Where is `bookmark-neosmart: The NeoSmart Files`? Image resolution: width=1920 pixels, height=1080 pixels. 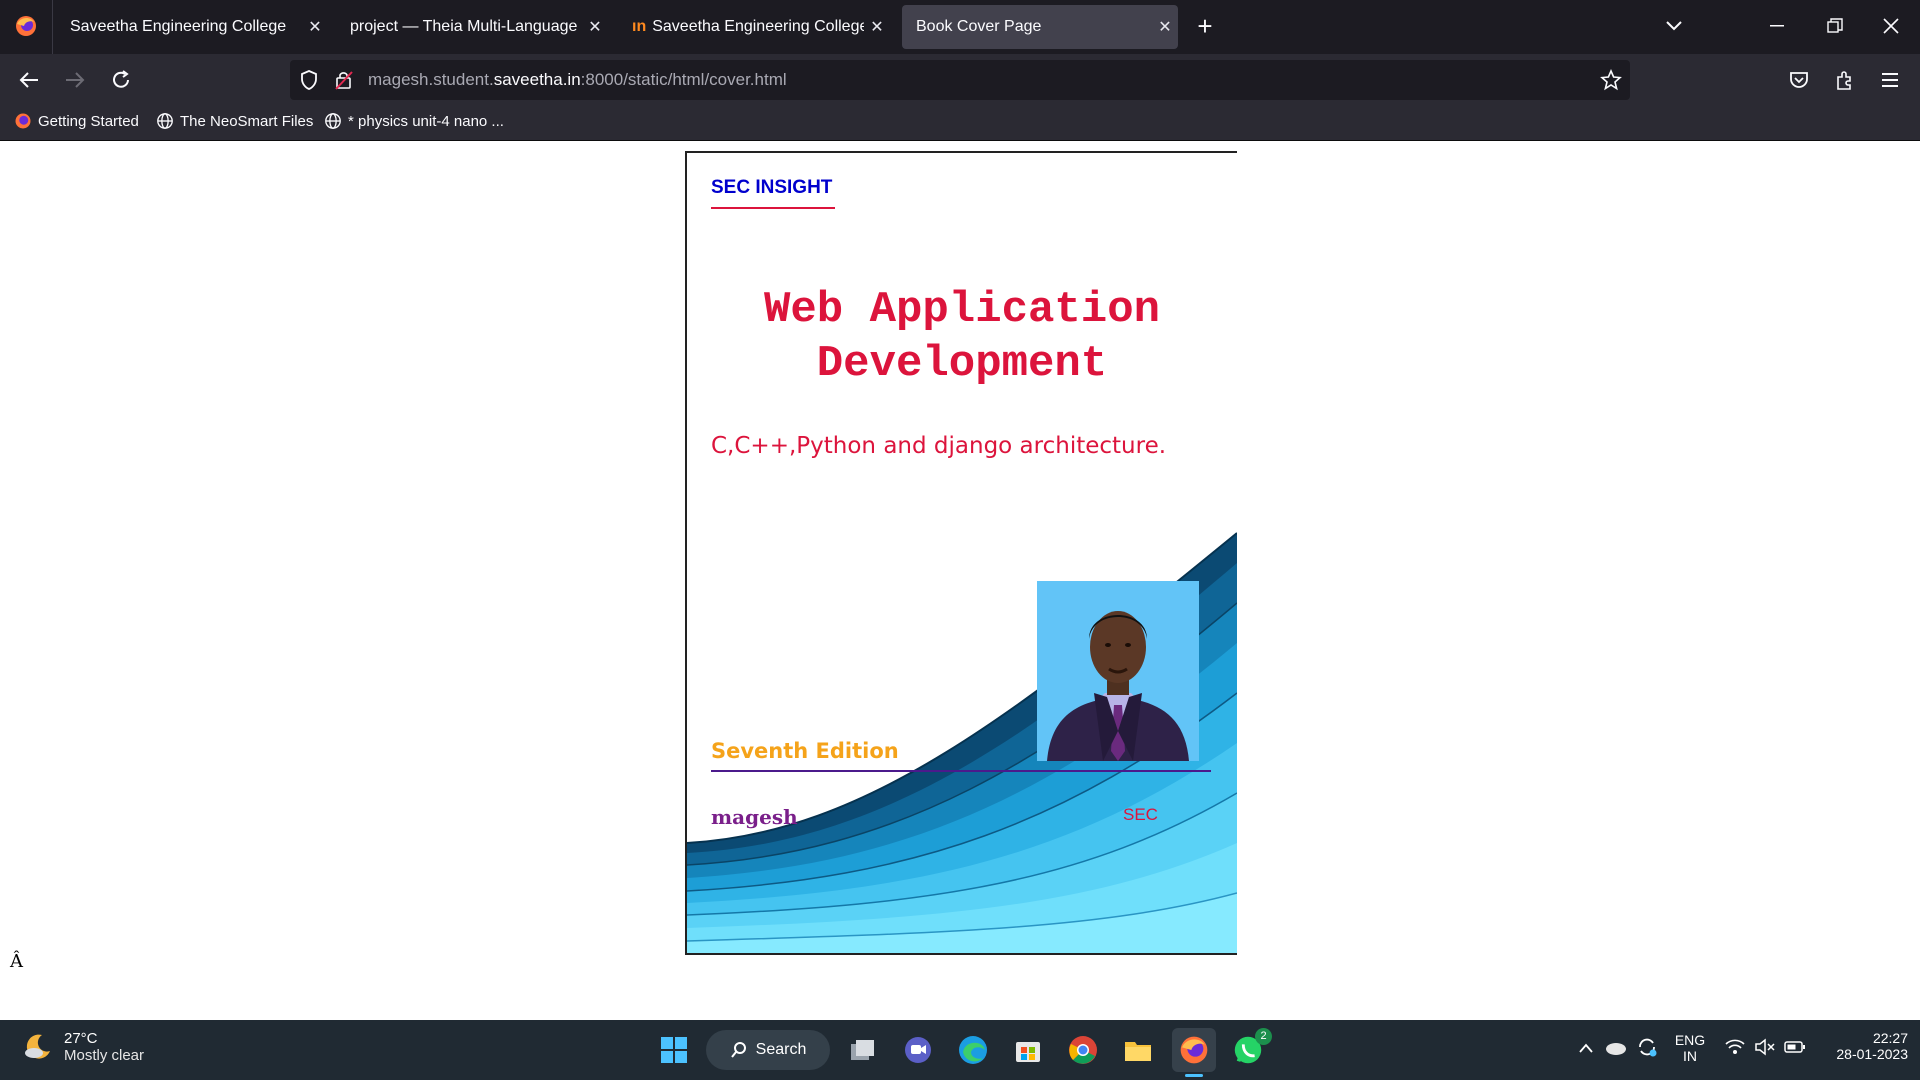
bookmark-neosmart: The NeoSmart Files is located at coordinates (234, 121).